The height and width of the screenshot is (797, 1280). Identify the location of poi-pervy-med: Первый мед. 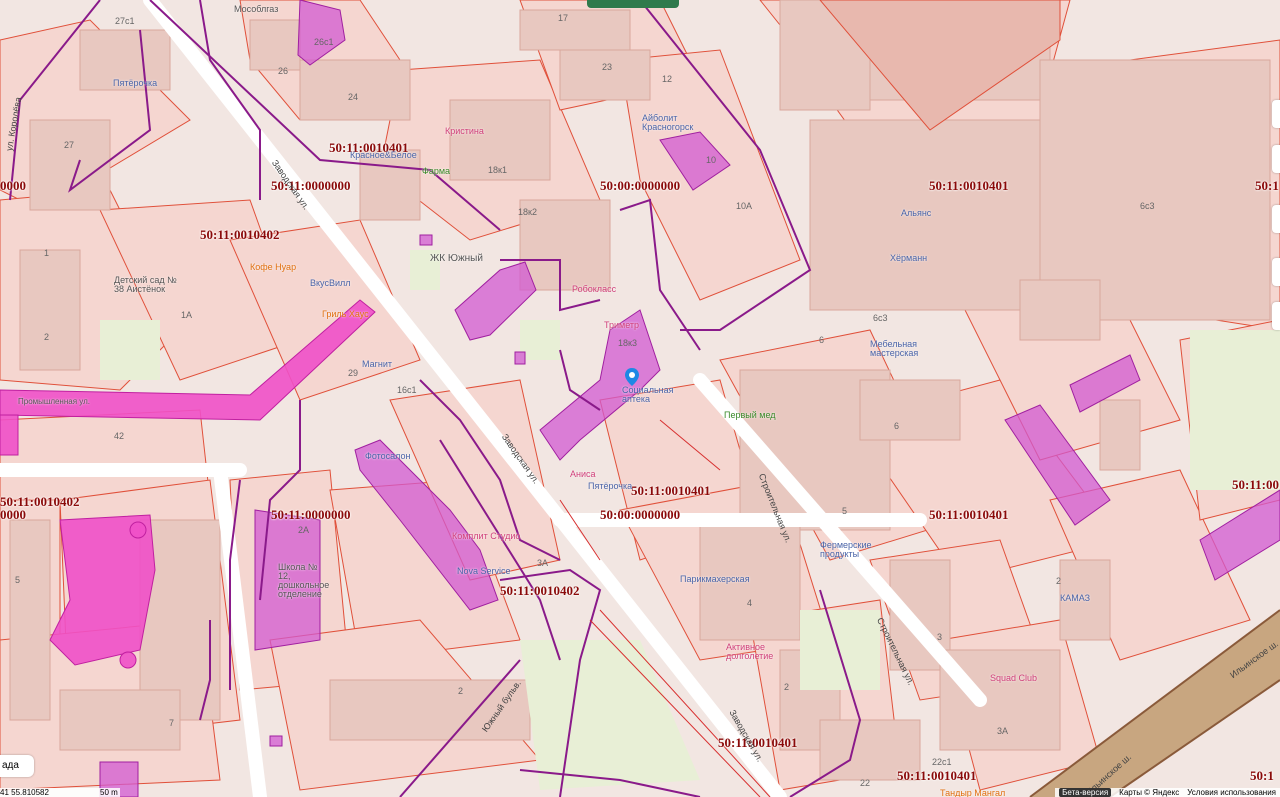
(750, 415).